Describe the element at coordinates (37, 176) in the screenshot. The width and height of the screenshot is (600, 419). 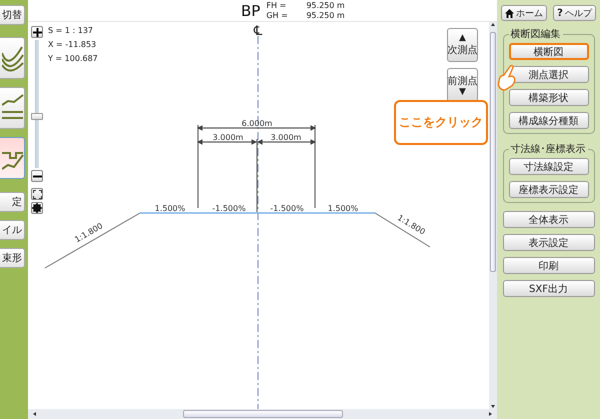
I see `zoom-out-button` at that location.